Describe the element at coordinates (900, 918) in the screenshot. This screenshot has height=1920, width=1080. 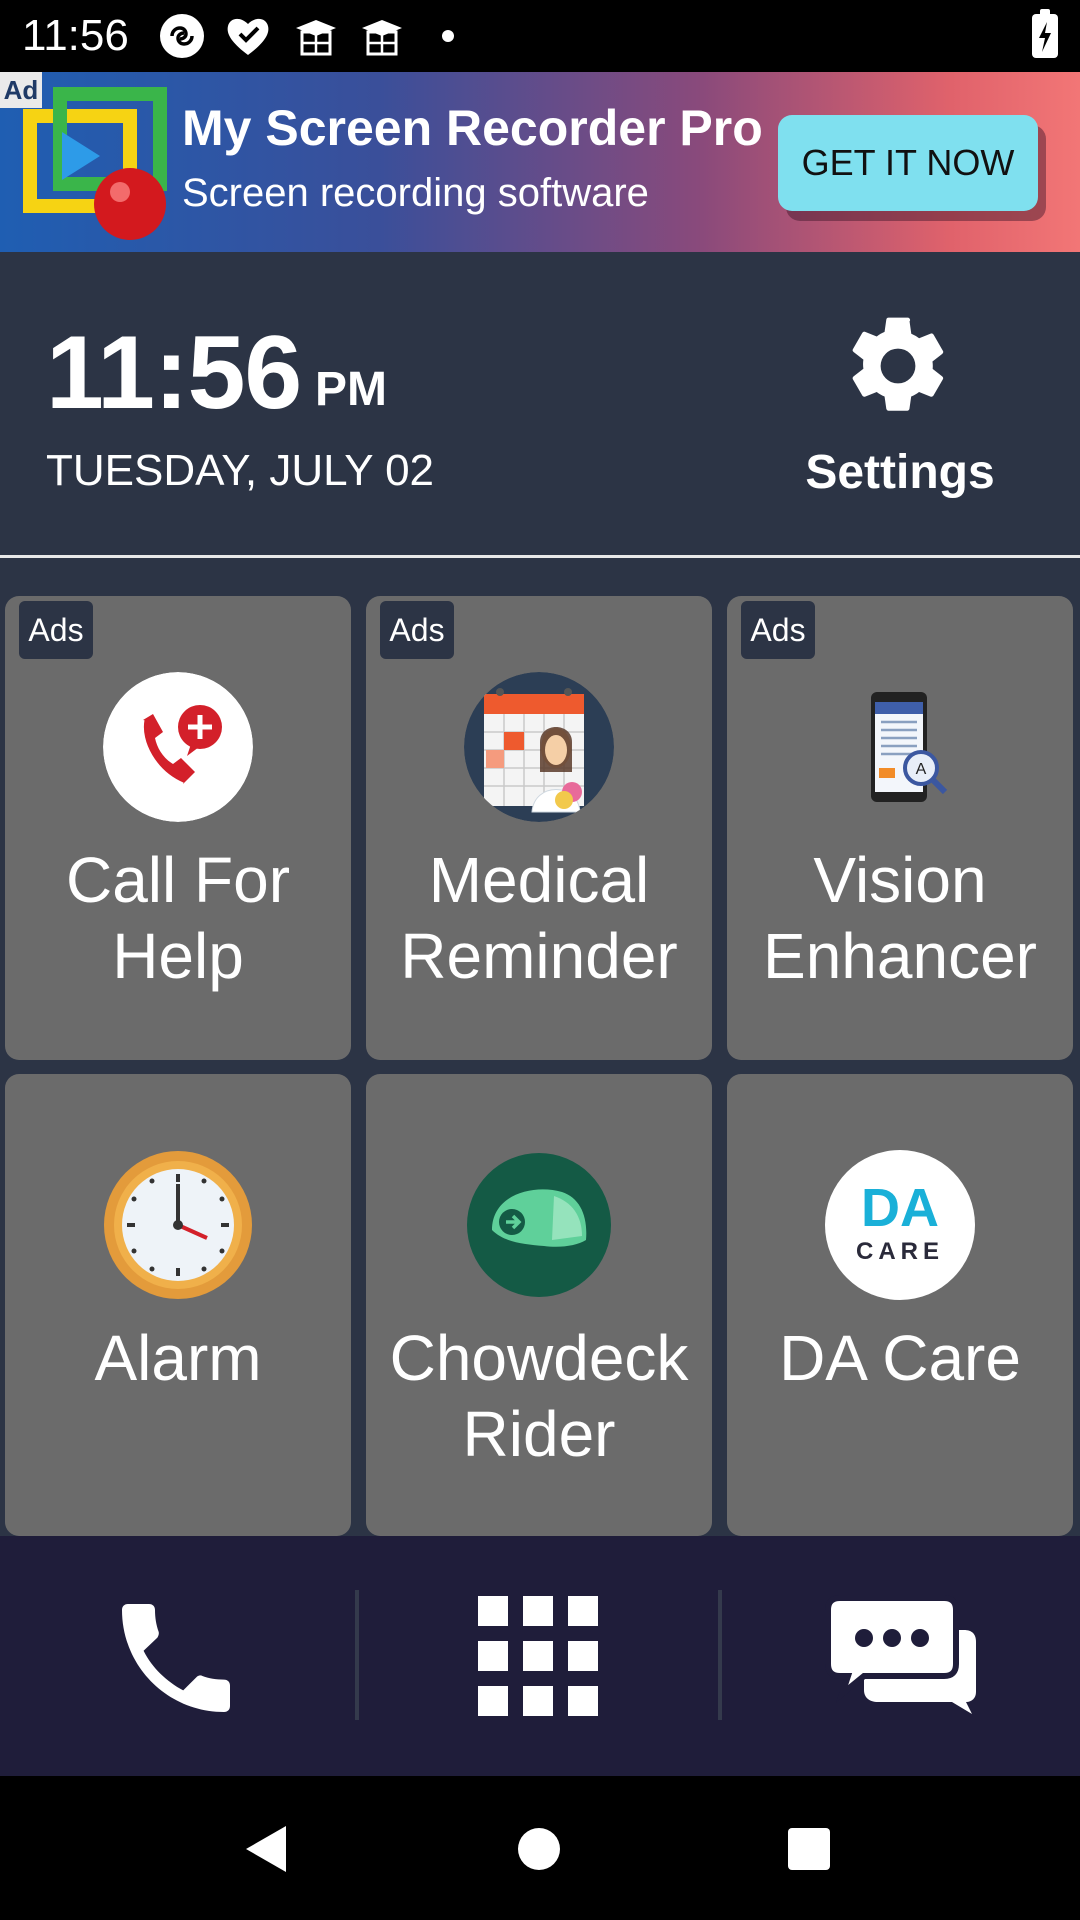
I see `tile-label: Vision Enhancer` at that location.